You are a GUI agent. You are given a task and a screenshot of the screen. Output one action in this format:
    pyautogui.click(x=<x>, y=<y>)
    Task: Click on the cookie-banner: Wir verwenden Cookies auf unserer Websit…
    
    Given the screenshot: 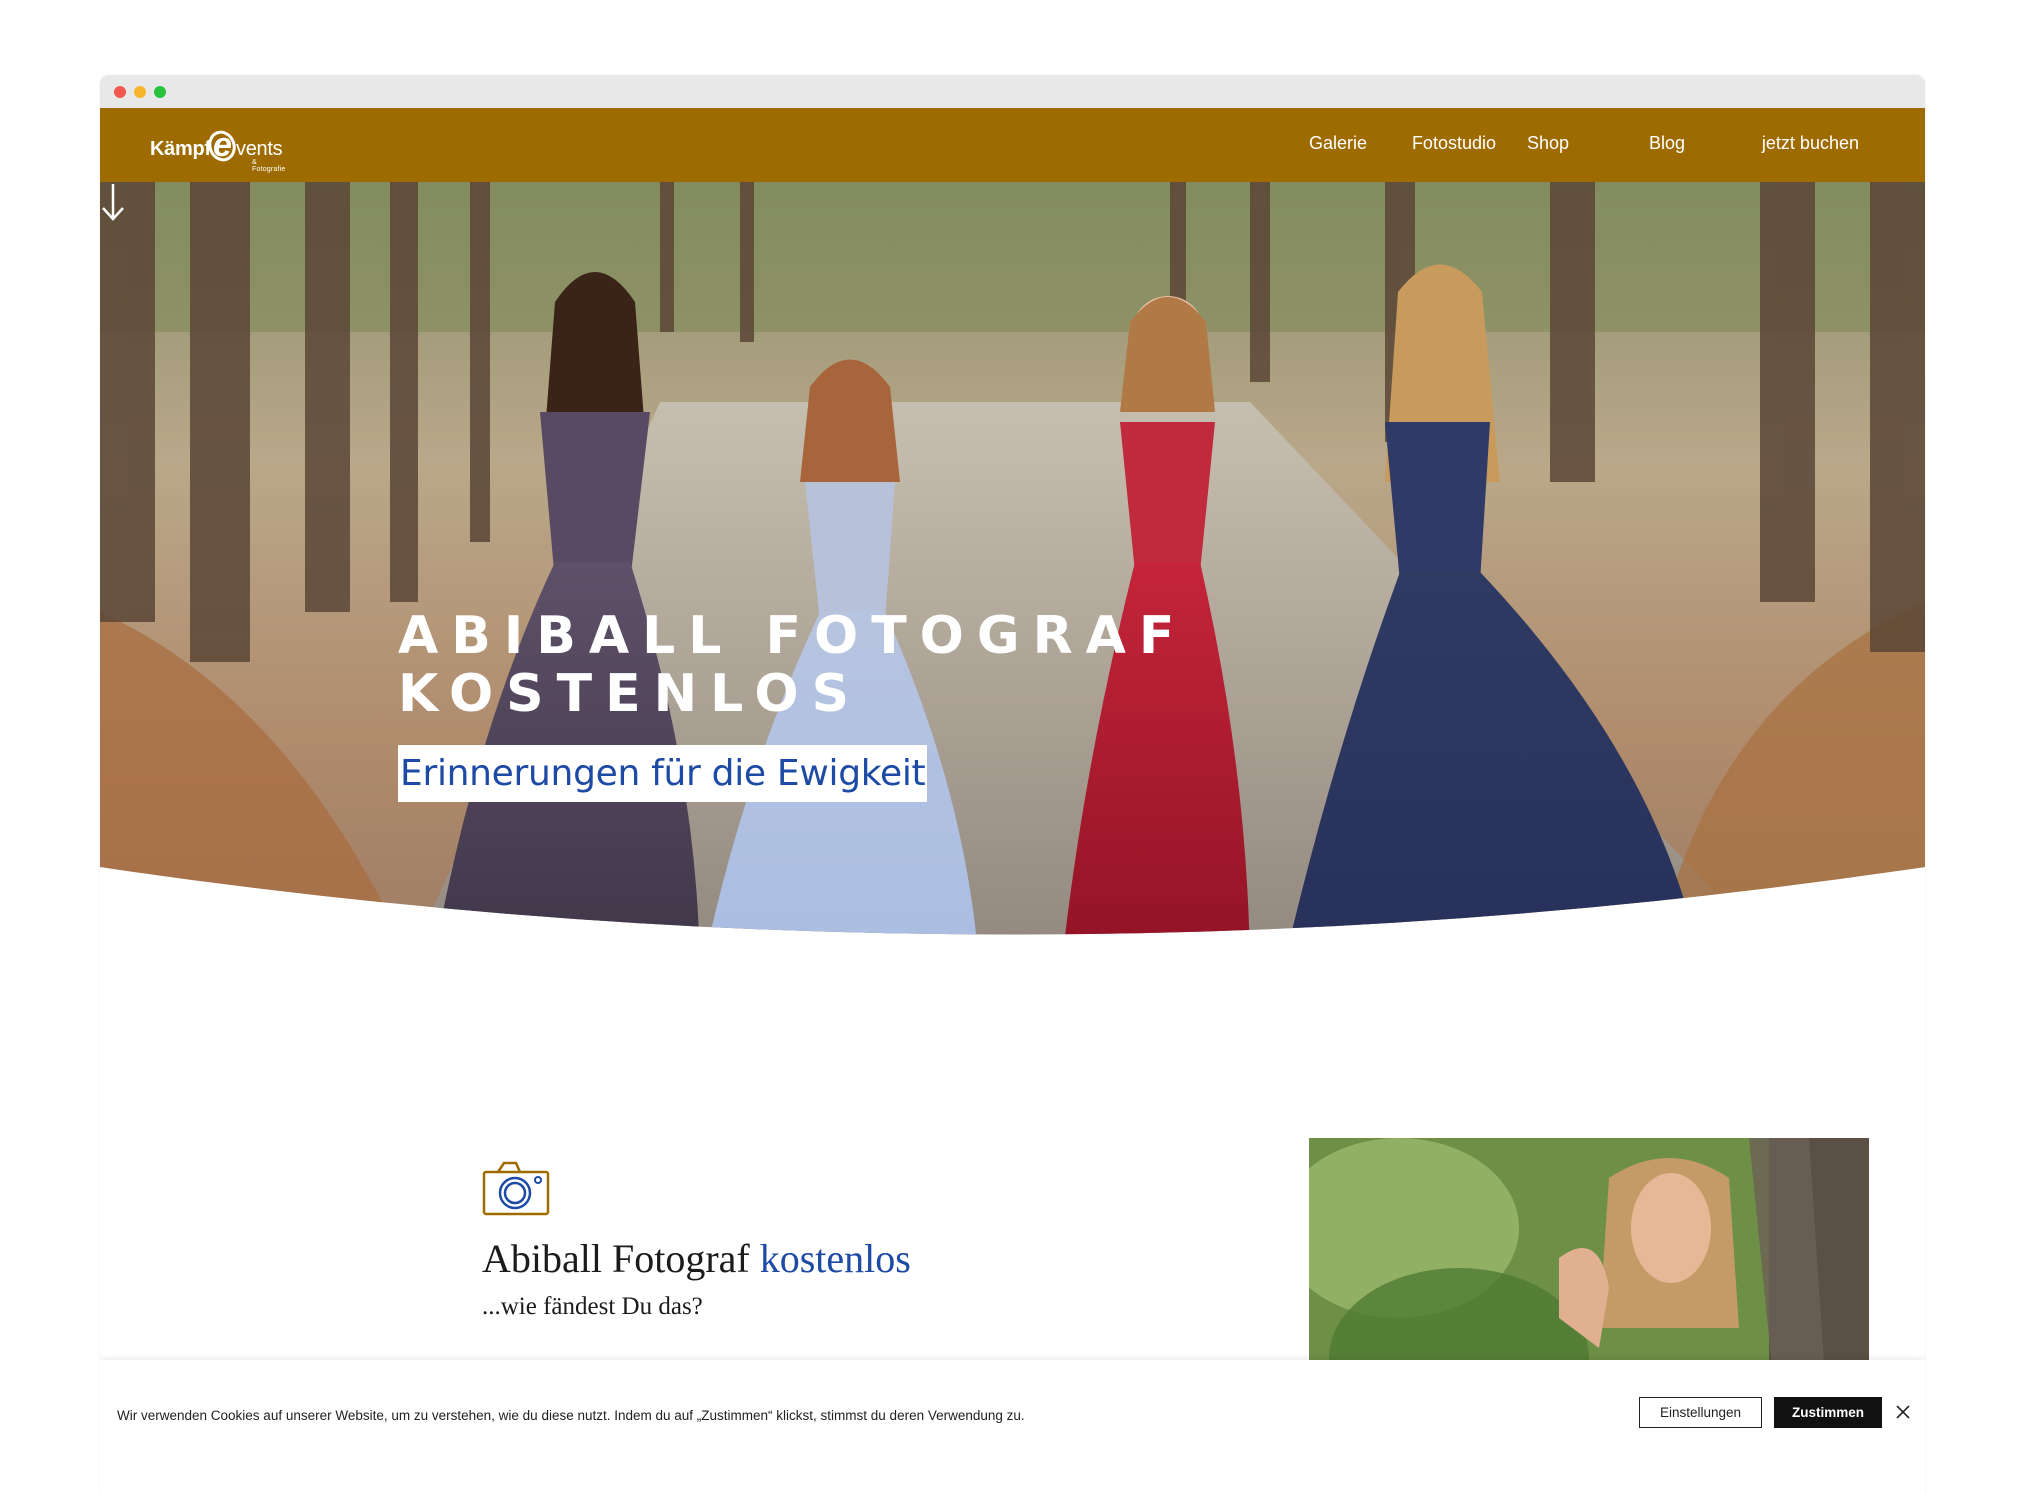 What is the action you would take?
    pyautogui.click(x=1012, y=1427)
    